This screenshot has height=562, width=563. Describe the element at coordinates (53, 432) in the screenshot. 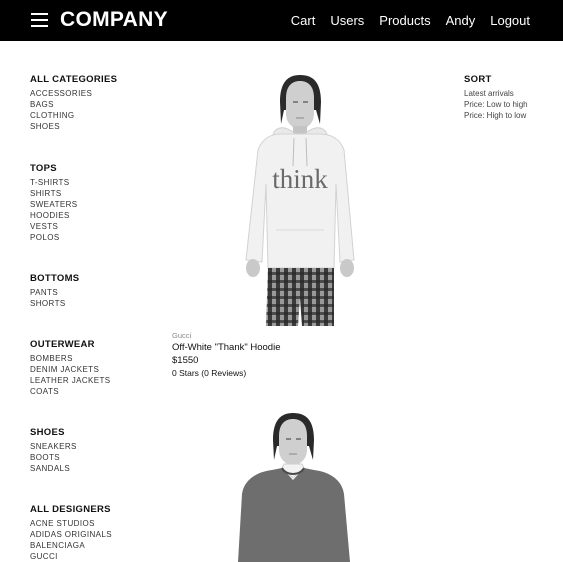

I see `category-heading: SHOES` at that location.